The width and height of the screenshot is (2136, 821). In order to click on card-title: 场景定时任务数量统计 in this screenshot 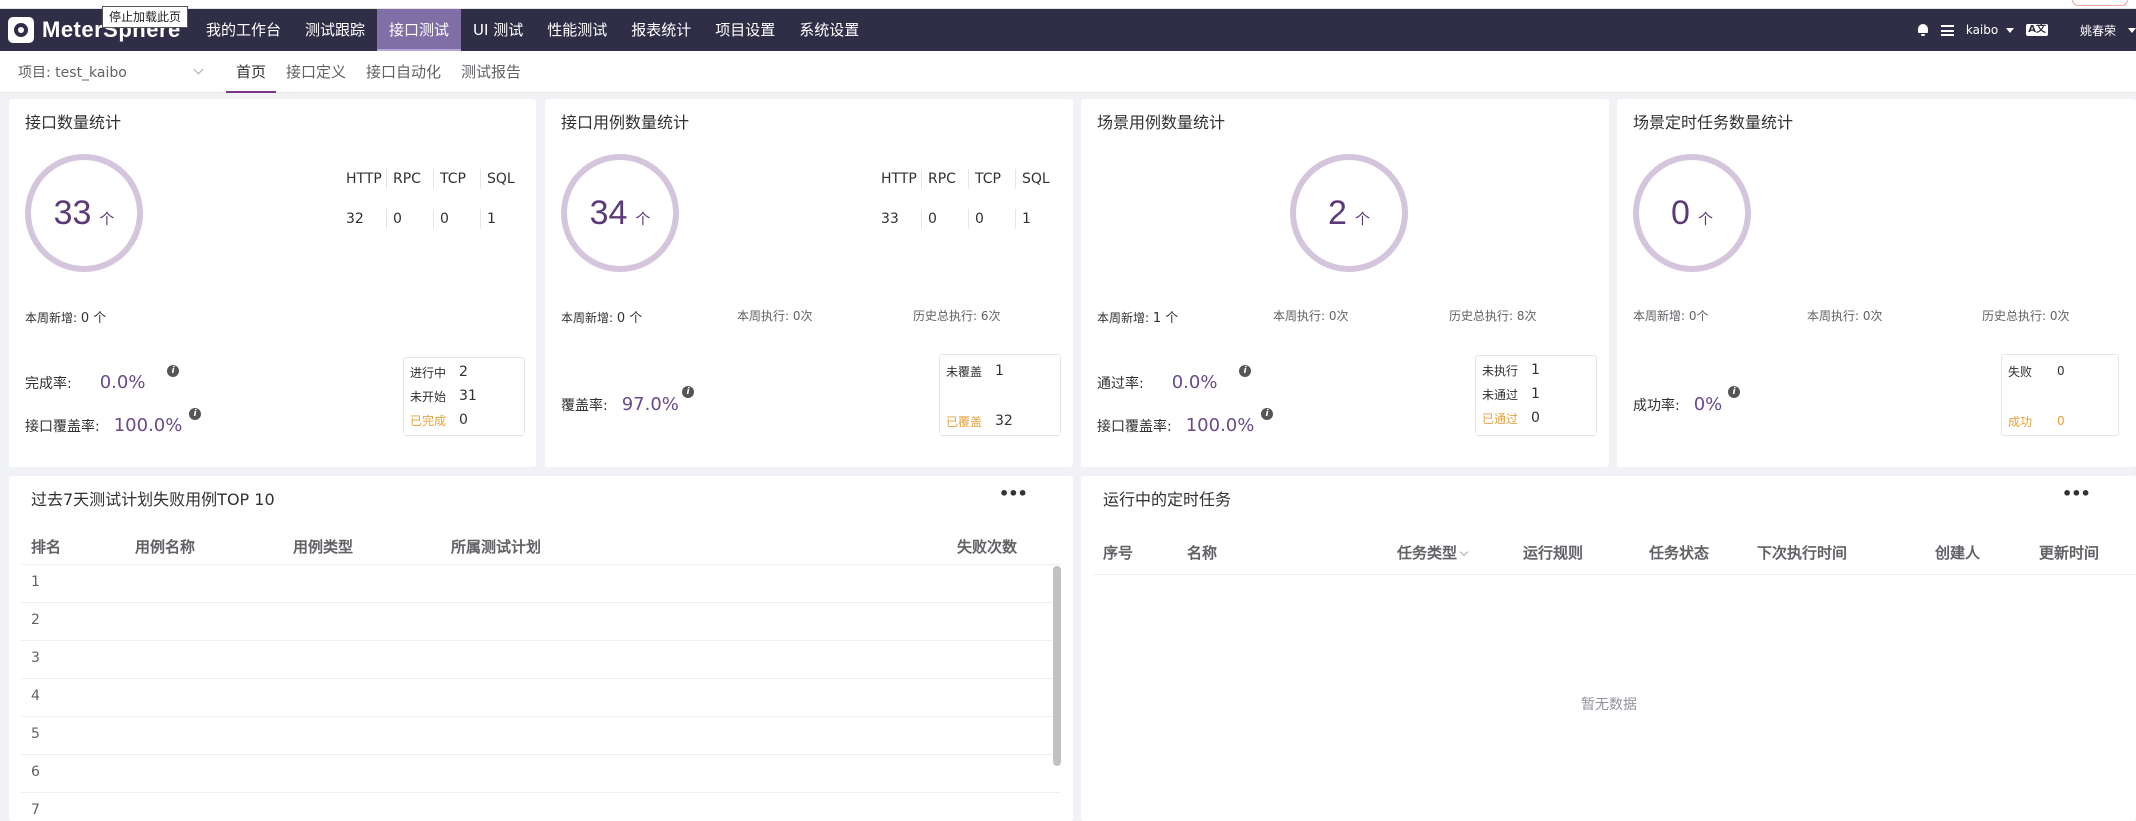, I will do `click(1713, 122)`.